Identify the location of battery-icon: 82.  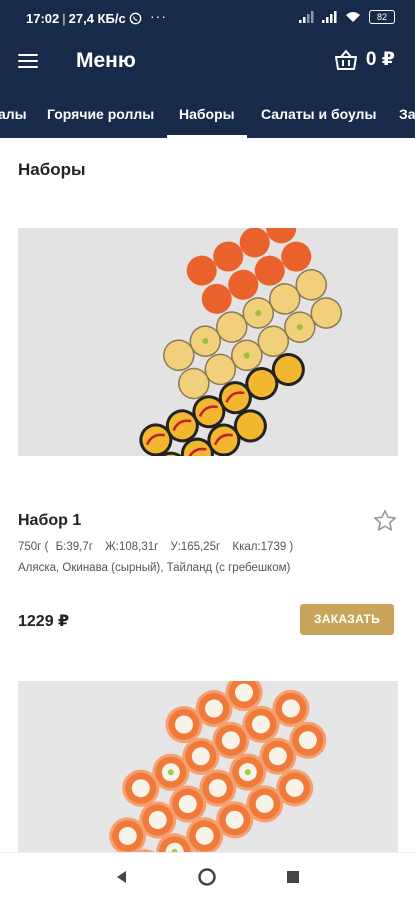
(382, 17).